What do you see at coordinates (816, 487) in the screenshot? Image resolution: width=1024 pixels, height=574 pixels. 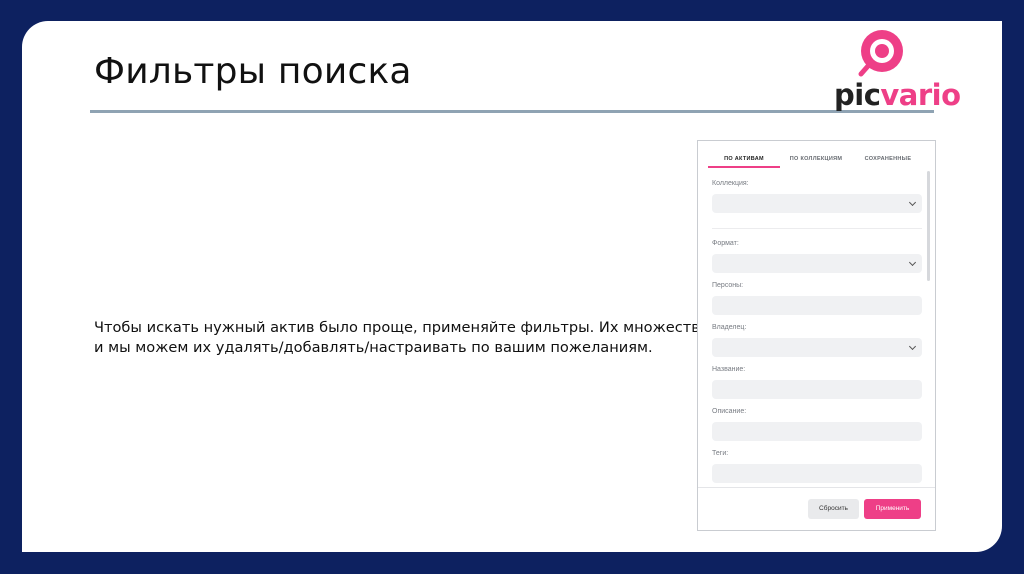 I see `footer-divider` at bounding box center [816, 487].